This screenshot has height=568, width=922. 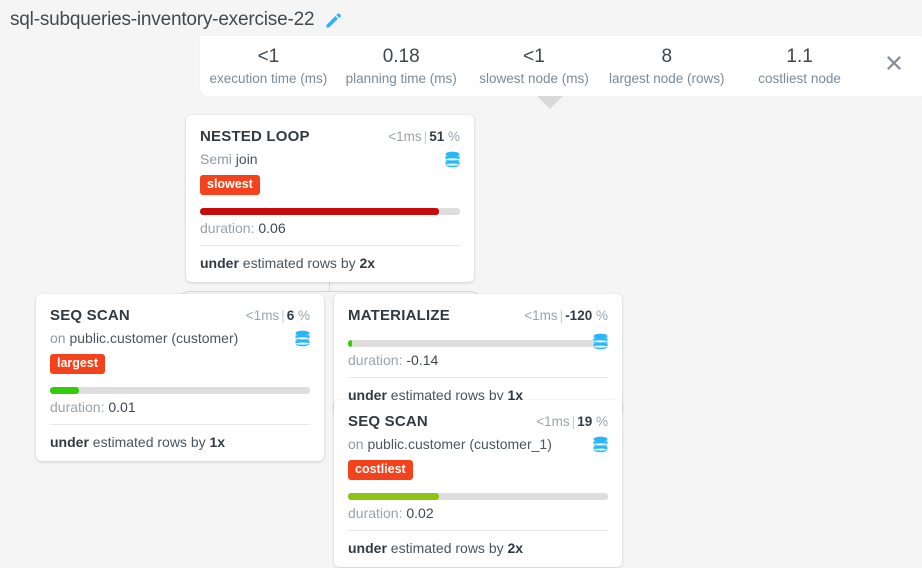 I want to click on stat-execution-time: <1 execution time (ms), so click(x=268, y=66).